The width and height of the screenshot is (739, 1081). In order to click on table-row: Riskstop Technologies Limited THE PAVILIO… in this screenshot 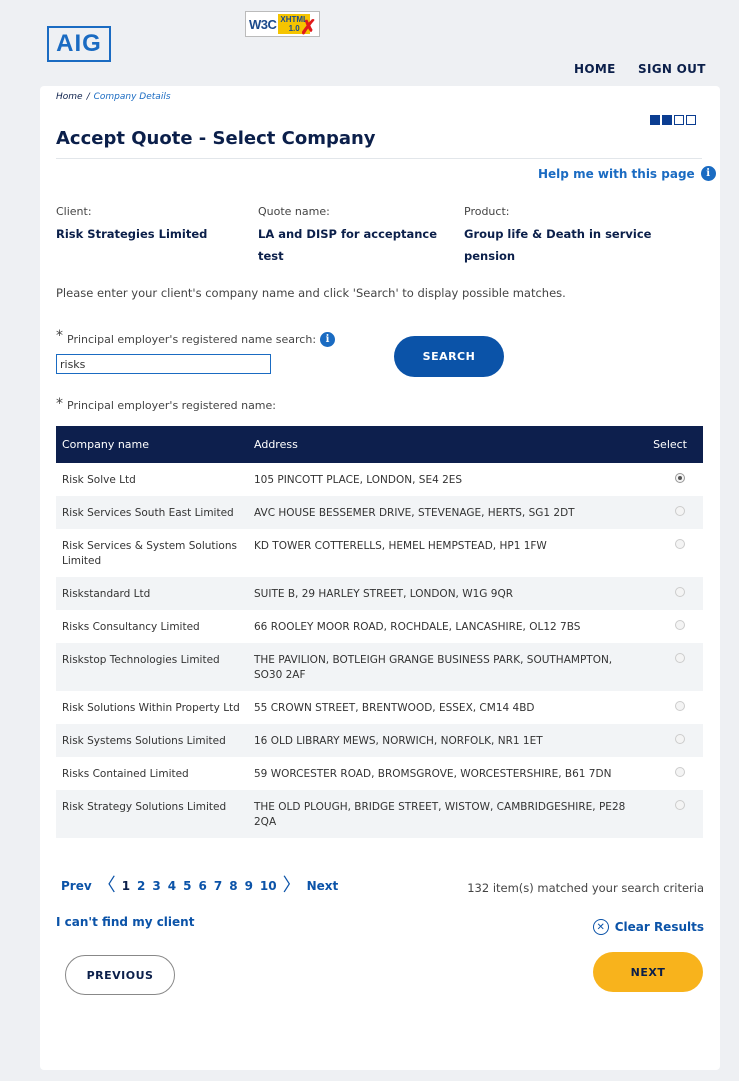, I will do `click(379, 667)`.